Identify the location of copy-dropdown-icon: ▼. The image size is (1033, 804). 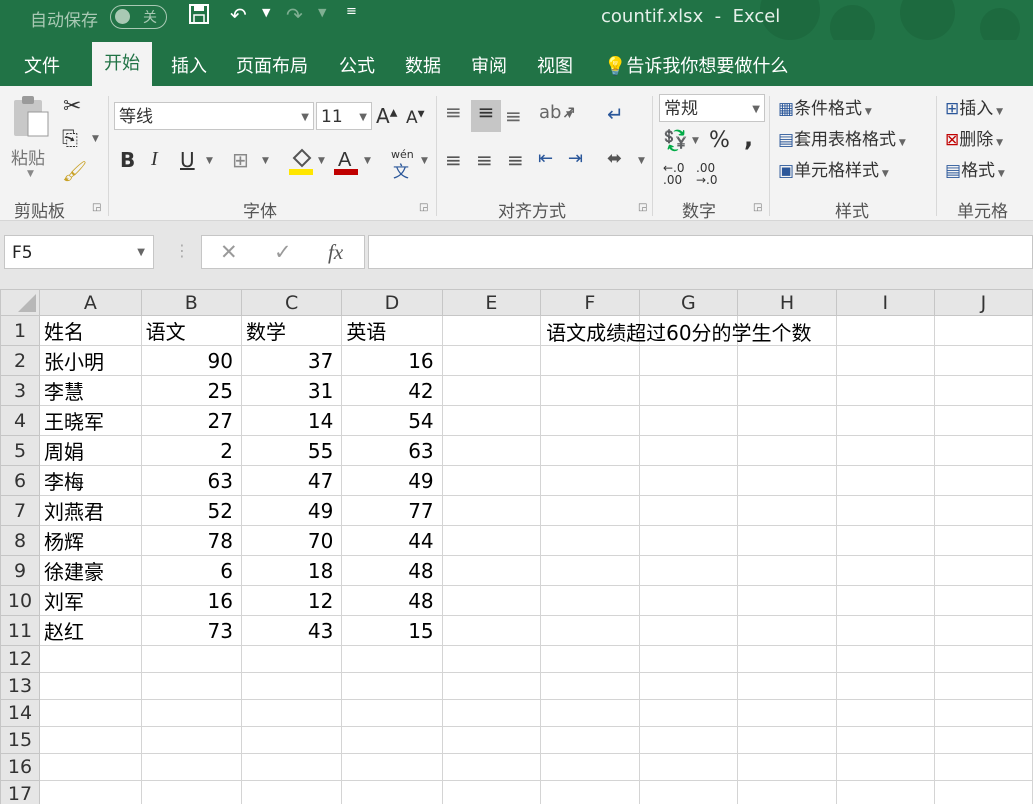
(95, 139).